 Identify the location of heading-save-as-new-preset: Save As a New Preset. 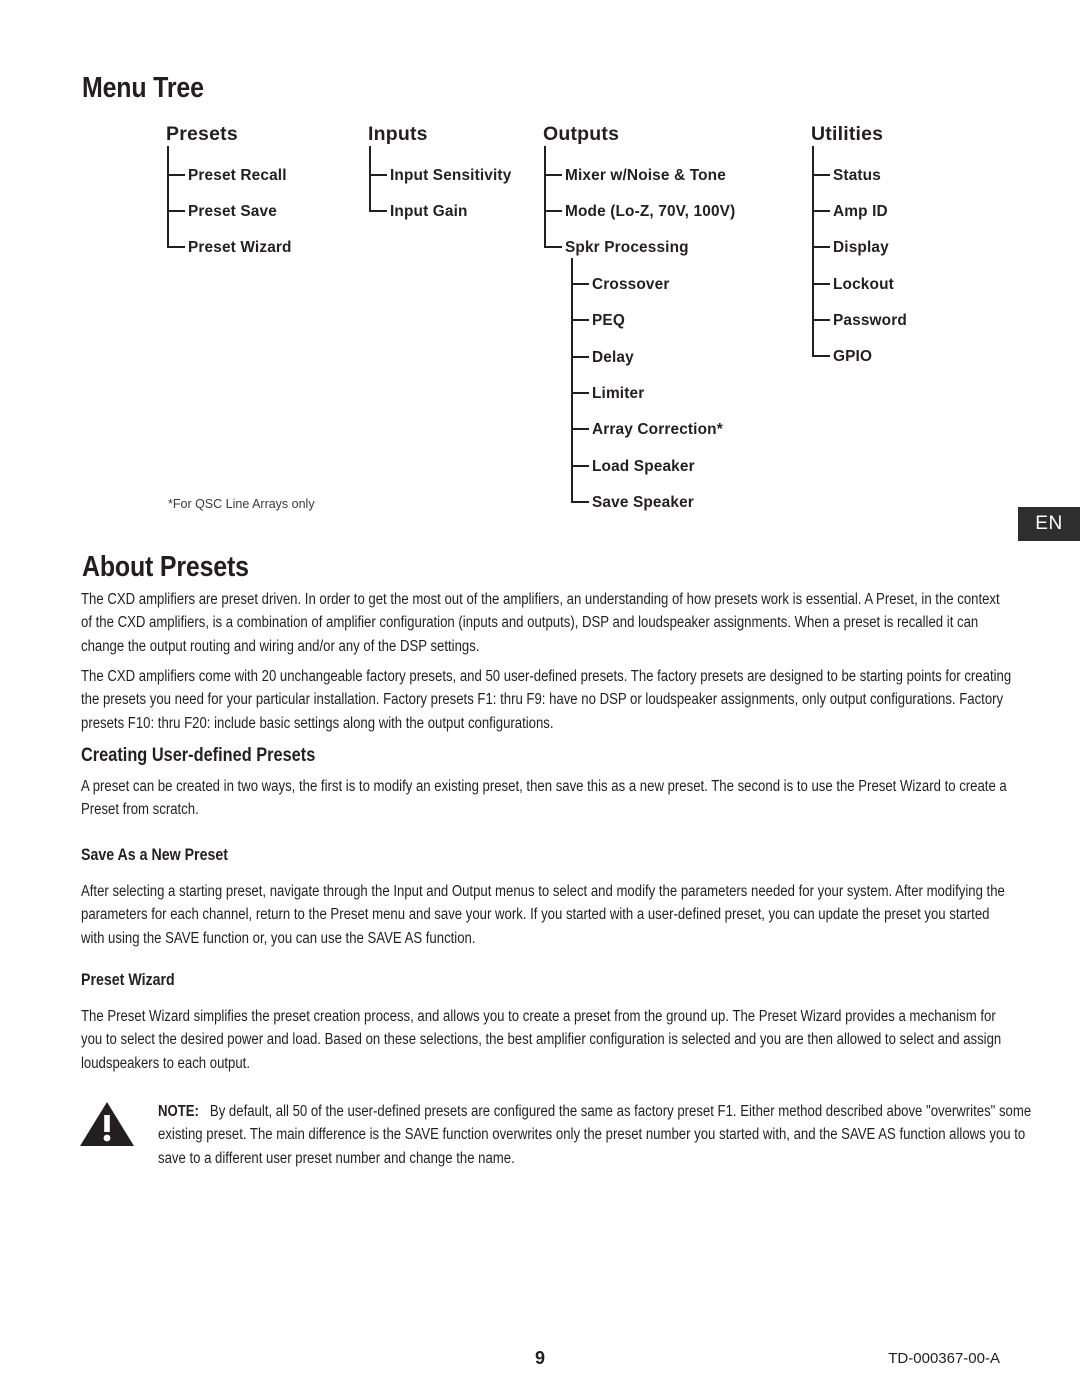
(154, 855).